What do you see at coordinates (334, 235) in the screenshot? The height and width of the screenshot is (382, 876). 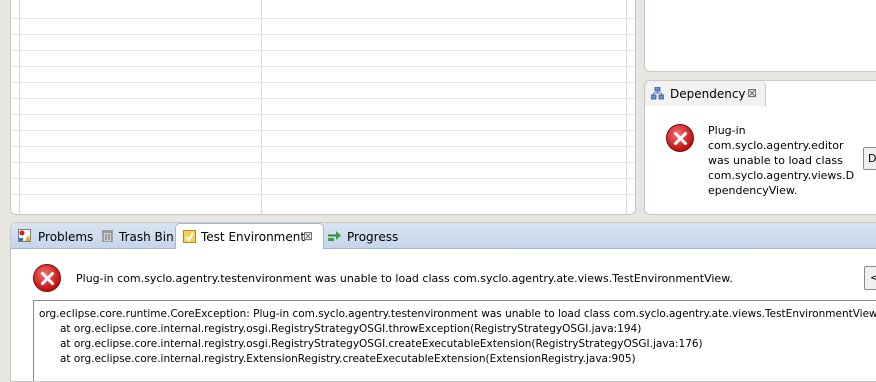 I see `progress-icon` at bounding box center [334, 235].